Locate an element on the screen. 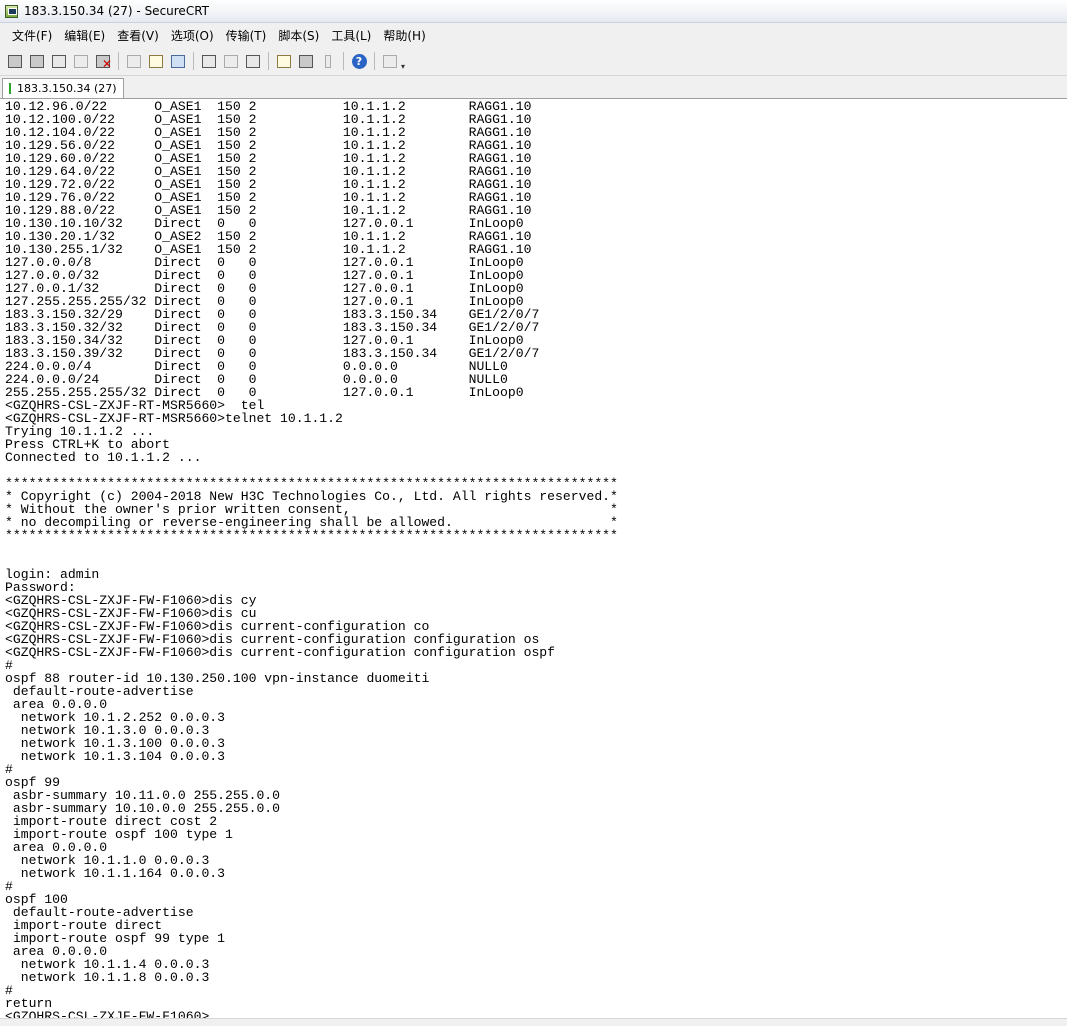 The width and height of the screenshot is (1067, 1026). session-tab: 183.3.150.34 (27) is located at coordinates (63, 88).